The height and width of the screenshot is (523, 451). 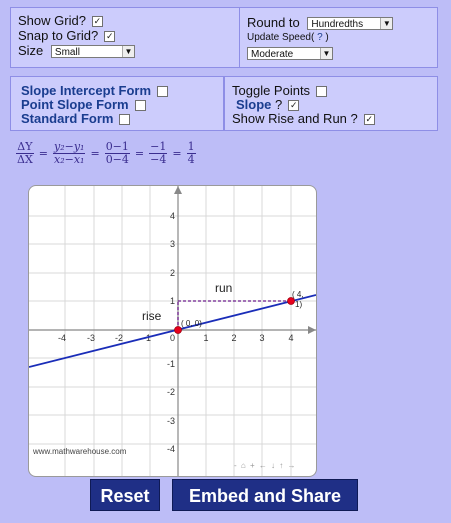 What do you see at coordinates (172, 273) in the screenshot?
I see `y-tick-label: 2` at bounding box center [172, 273].